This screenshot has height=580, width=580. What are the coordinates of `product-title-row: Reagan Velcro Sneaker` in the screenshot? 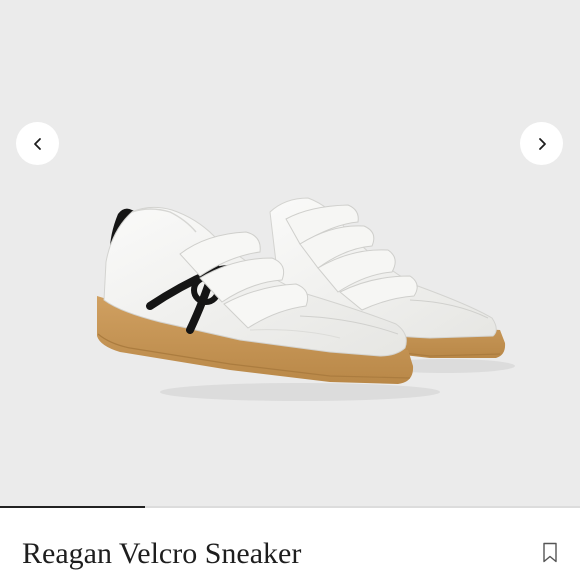 It's located at (290, 544).